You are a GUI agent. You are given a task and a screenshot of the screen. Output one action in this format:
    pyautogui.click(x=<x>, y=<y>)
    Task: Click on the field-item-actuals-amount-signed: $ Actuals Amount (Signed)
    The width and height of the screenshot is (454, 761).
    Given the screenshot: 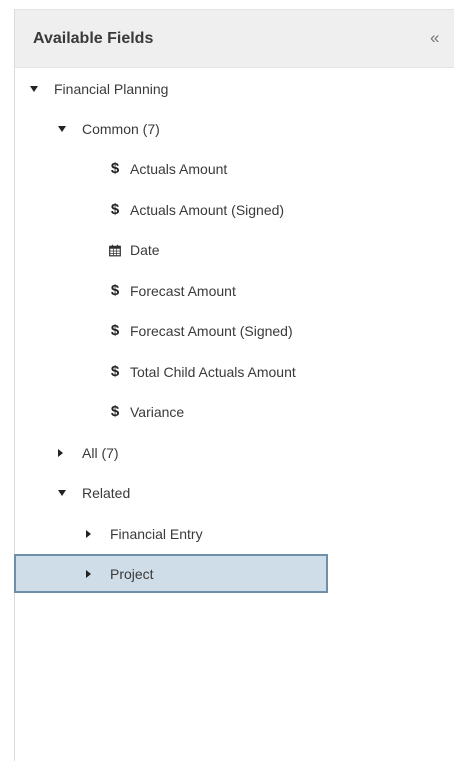 What is the action you would take?
    pyautogui.click(x=196, y=210)
    